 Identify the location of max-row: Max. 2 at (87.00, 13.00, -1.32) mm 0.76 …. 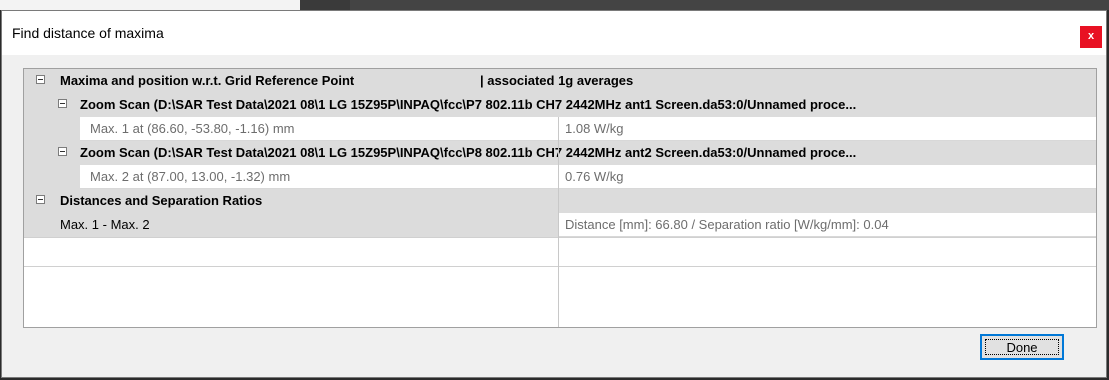
(560, 177).